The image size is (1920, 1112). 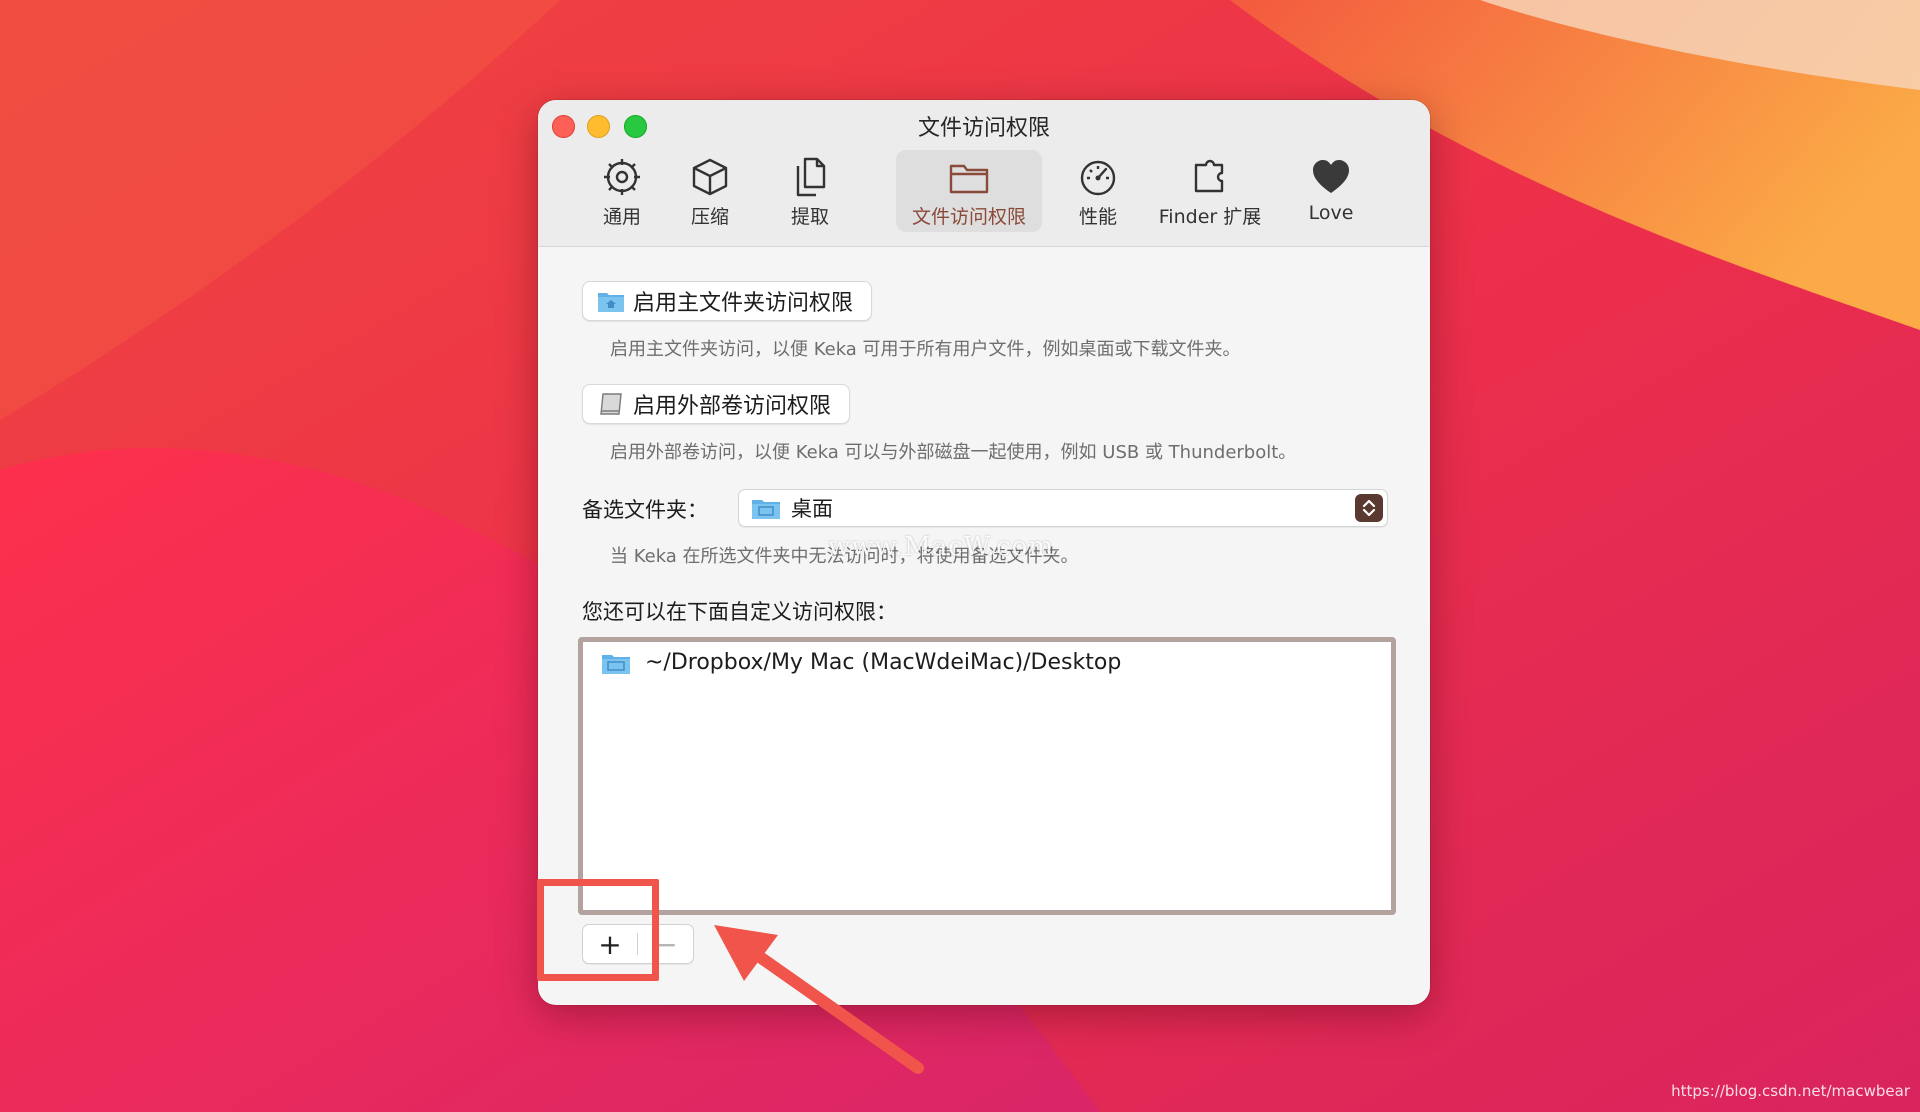 I want to click on annotation-arrow-icon, so click(x=819, y=999).